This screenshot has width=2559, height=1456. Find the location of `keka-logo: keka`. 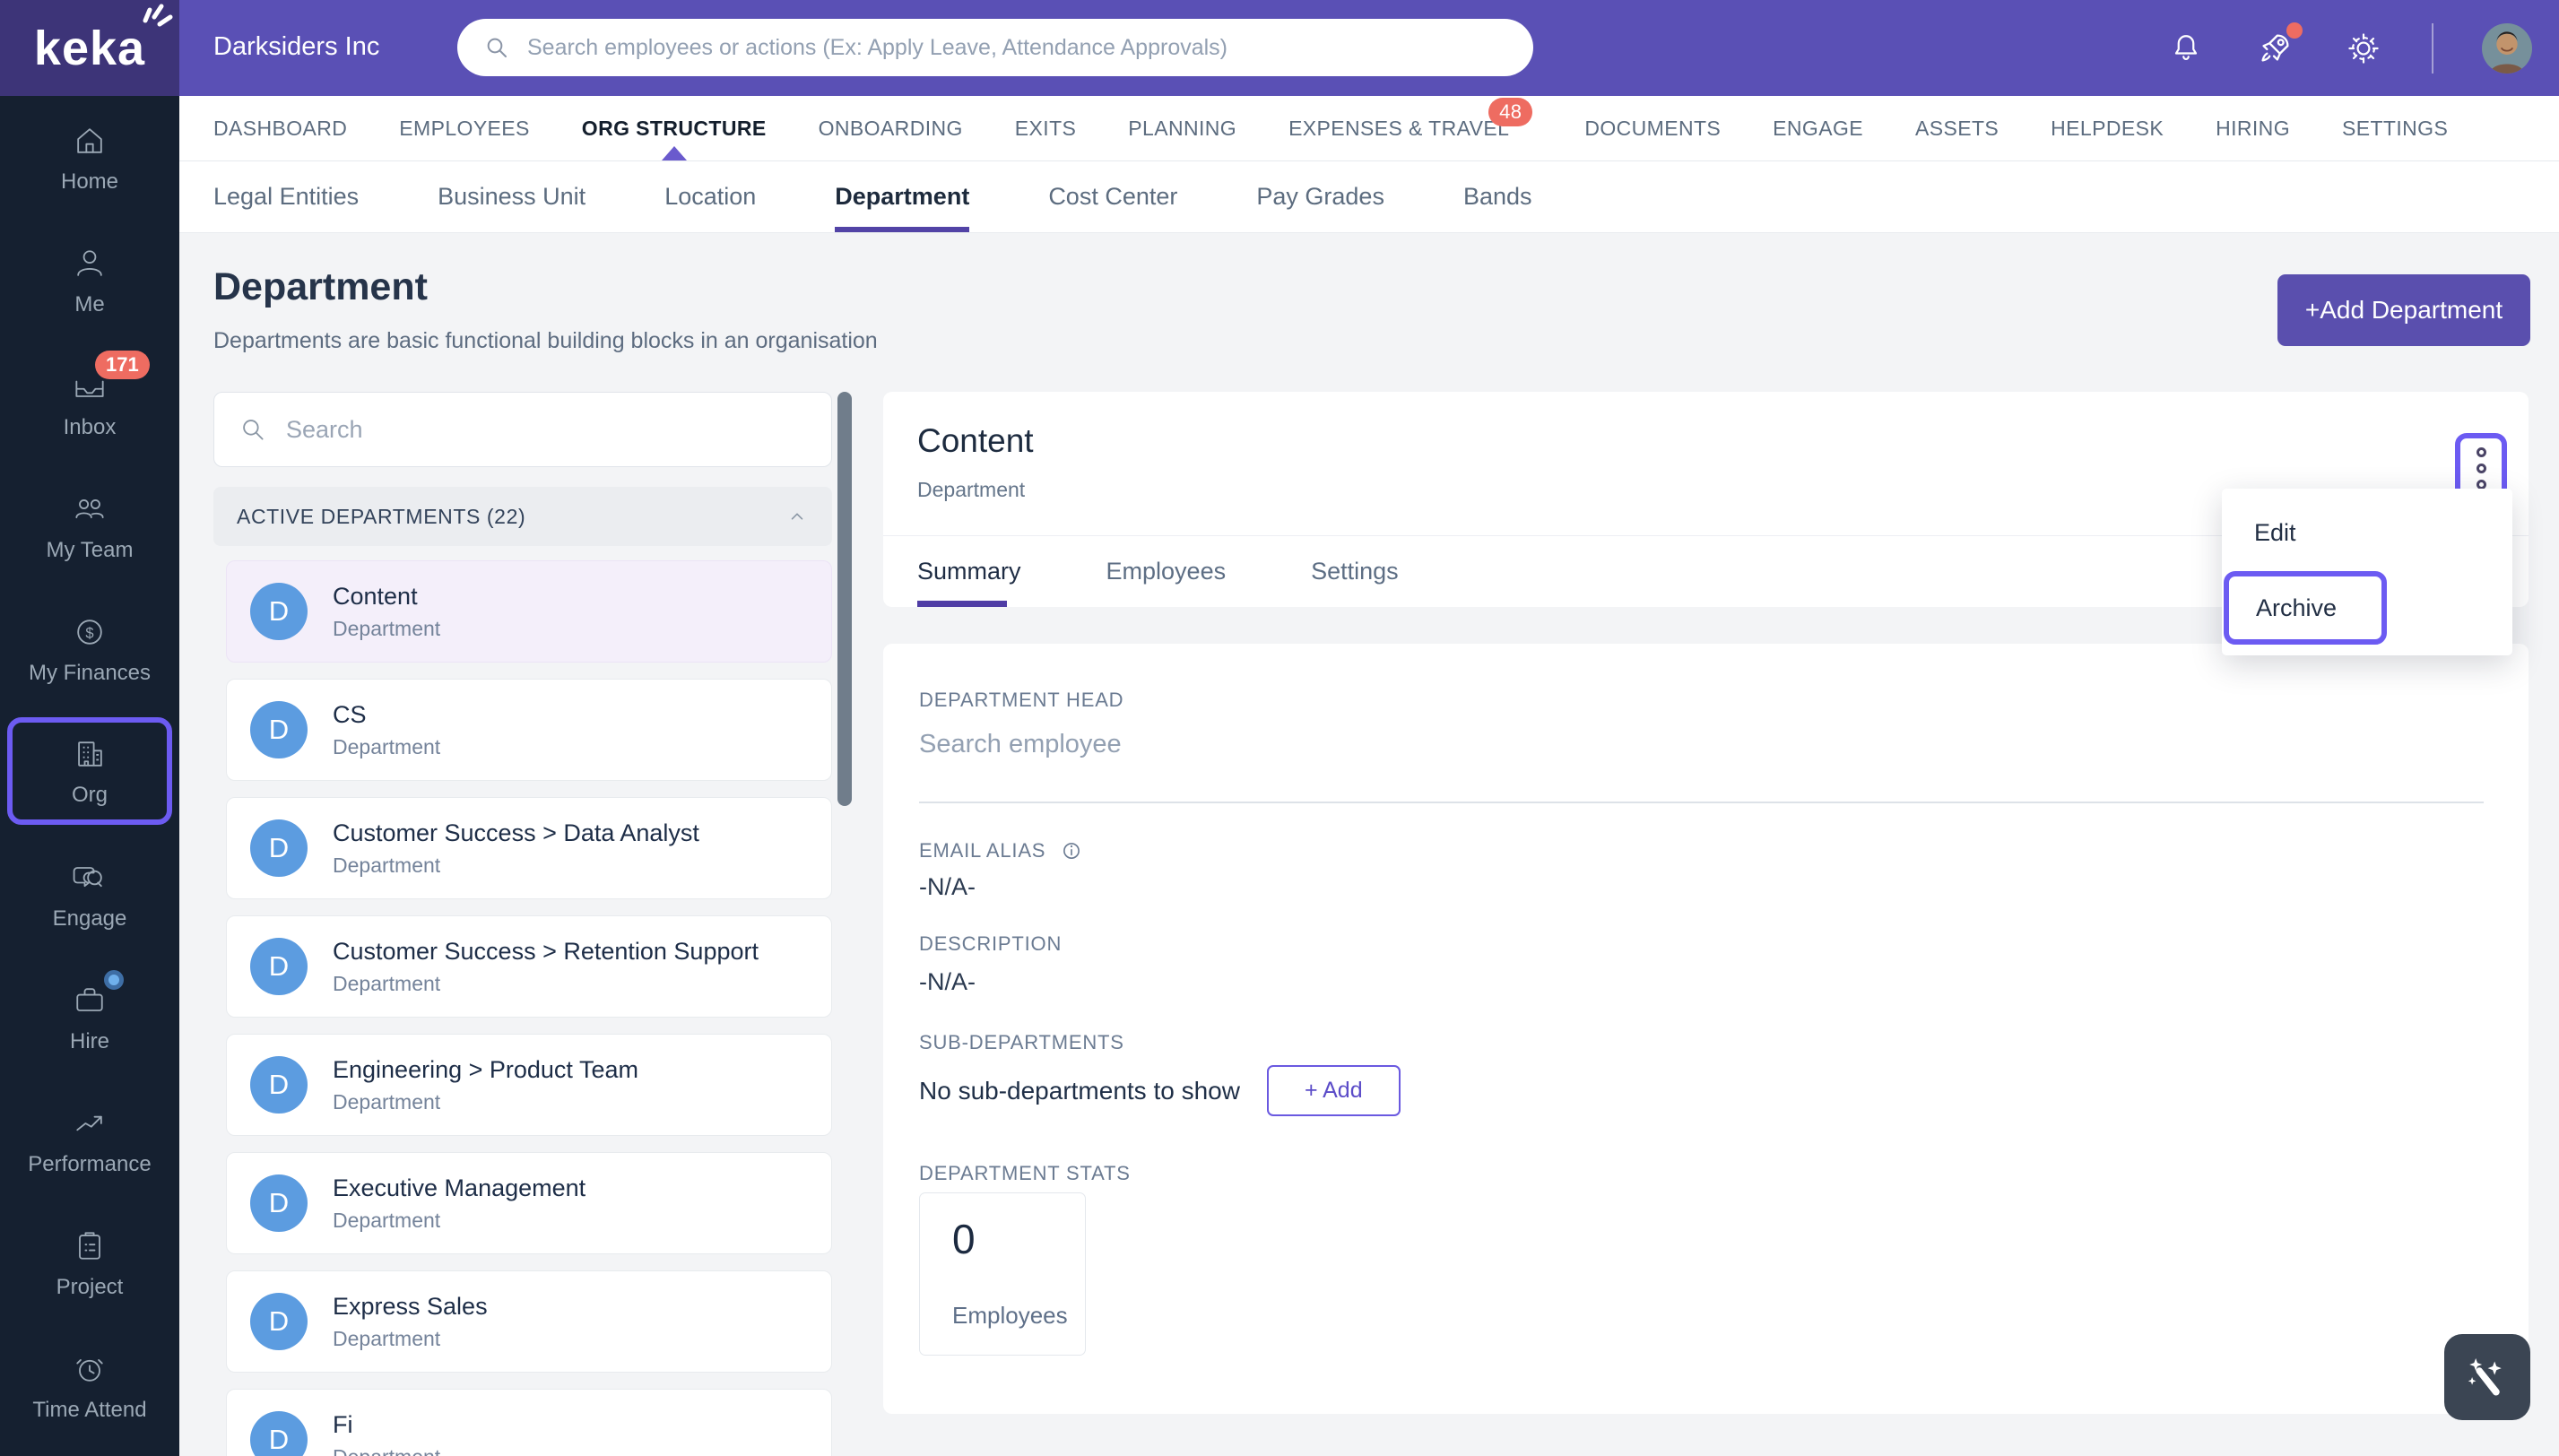

keka-logo: keka is located at coordinates (89, 48).